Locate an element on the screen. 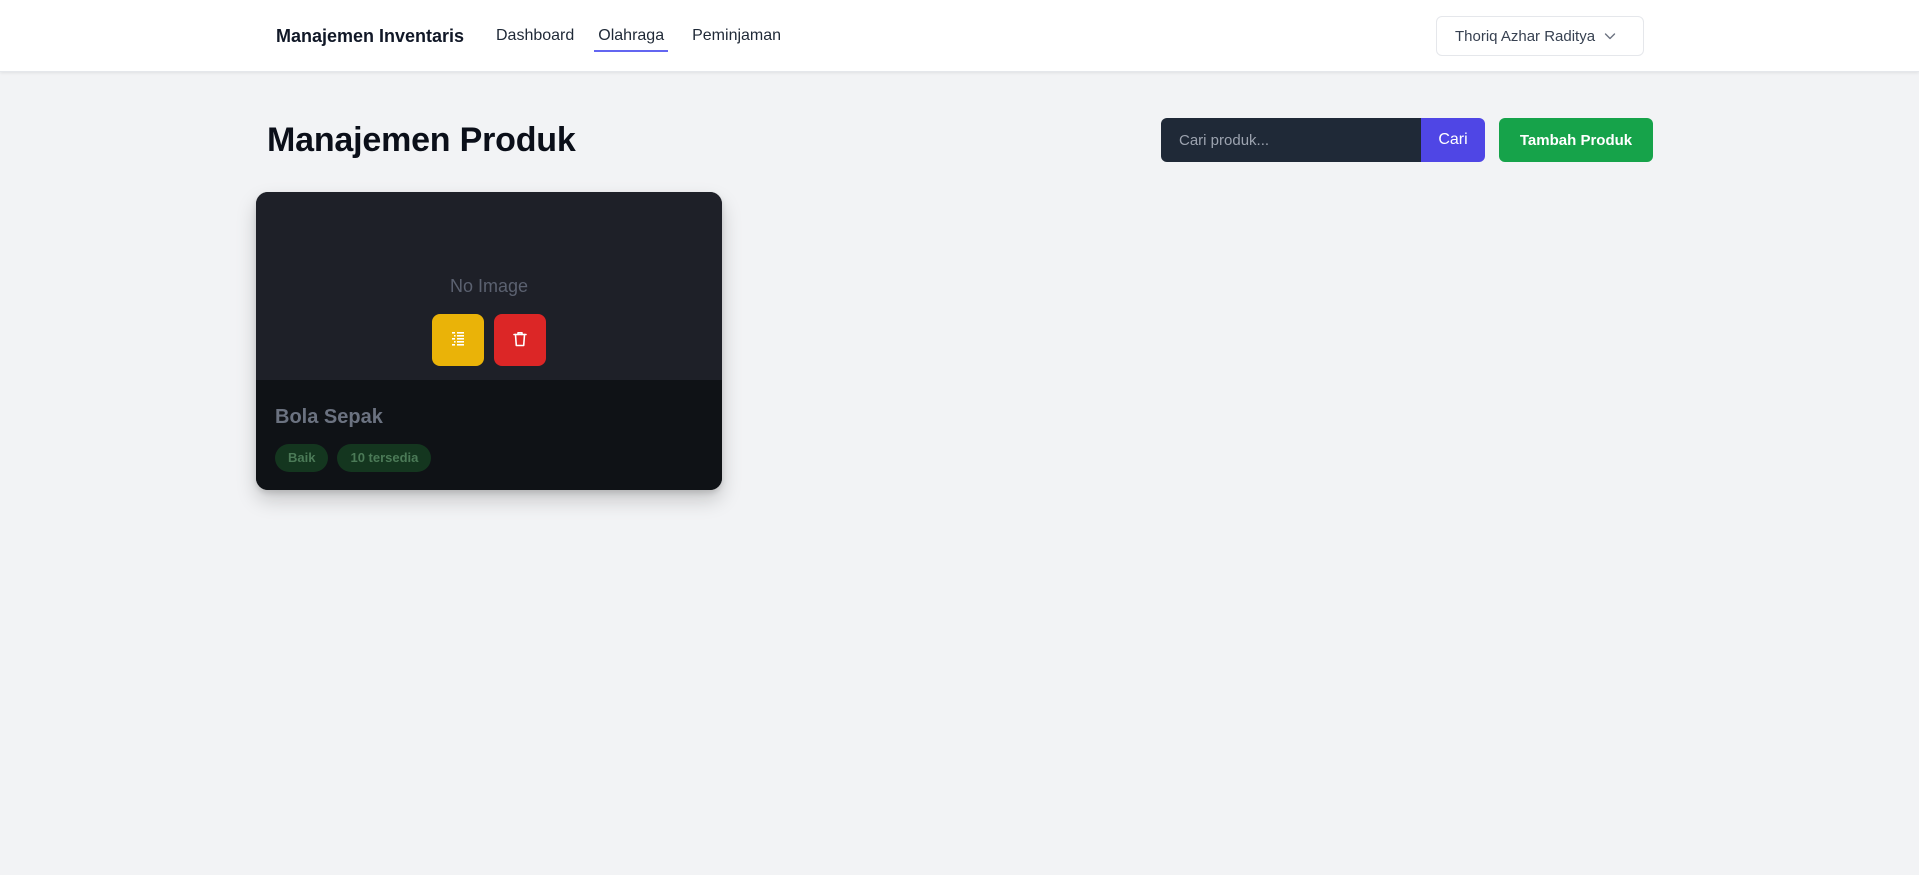  user-menu-button: Thoriq Azhar Raditya is located at coordinates (1540, 36).